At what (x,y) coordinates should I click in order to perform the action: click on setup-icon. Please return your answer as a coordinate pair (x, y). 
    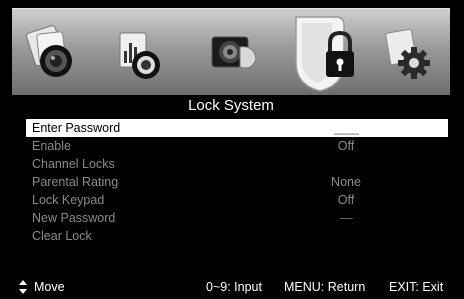
    Looking at the image, I should click on (408, 53).